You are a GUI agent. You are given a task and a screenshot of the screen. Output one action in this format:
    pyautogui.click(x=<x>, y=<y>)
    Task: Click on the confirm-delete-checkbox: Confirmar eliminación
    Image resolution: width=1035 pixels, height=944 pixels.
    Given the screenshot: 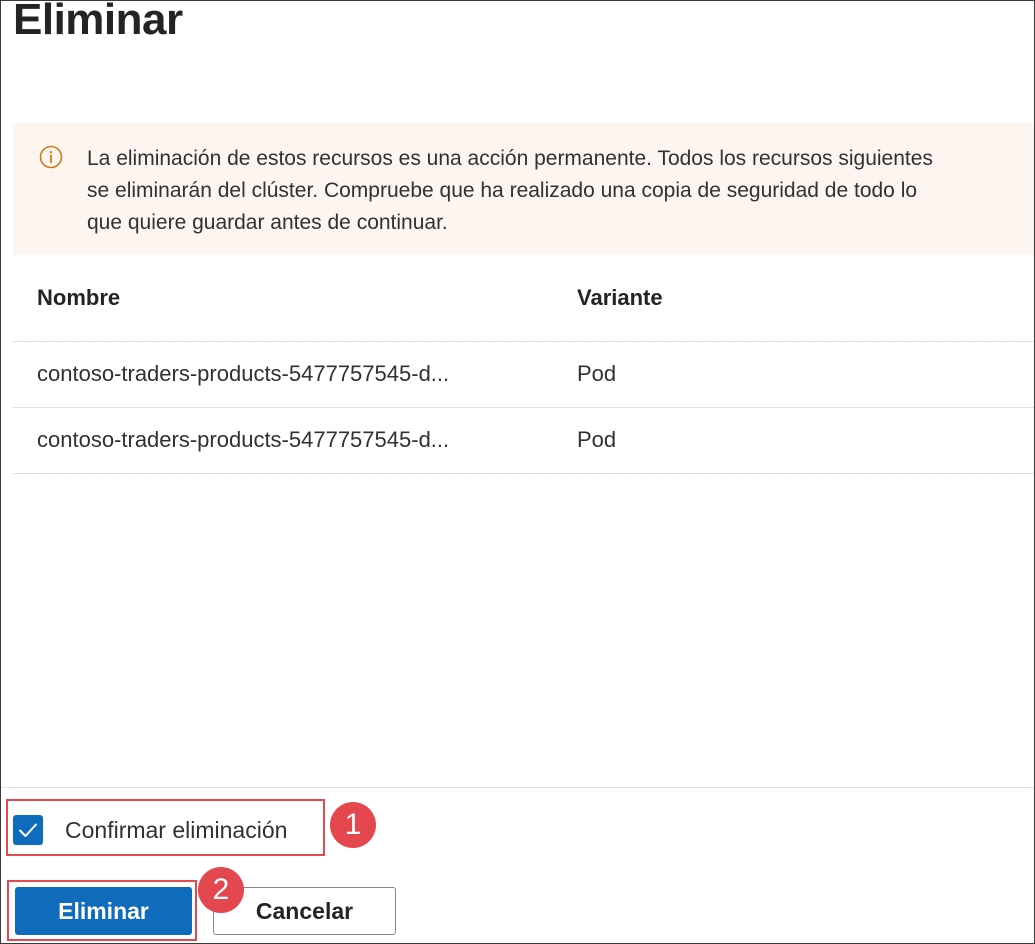 What is the action you would take?
    pyautogui.click(x=150, y=830)
    